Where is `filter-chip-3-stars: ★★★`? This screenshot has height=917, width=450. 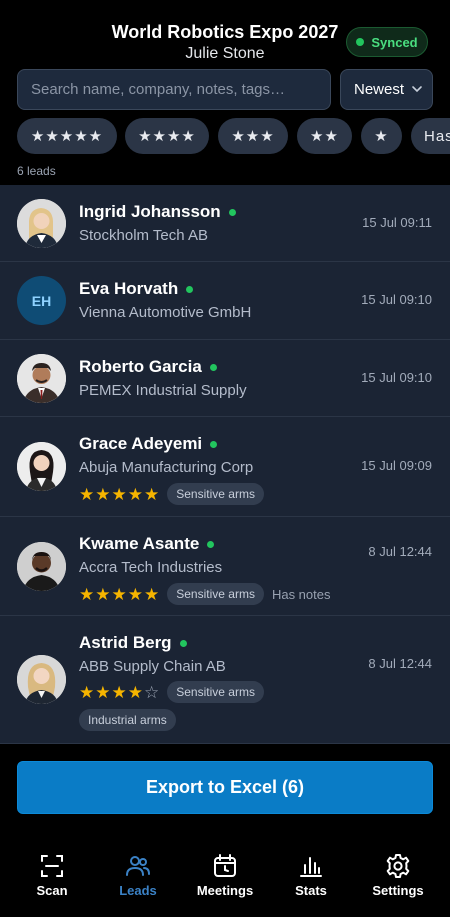
filter-chip-3-stars: ★★★ is located at coordinates (253, 136).